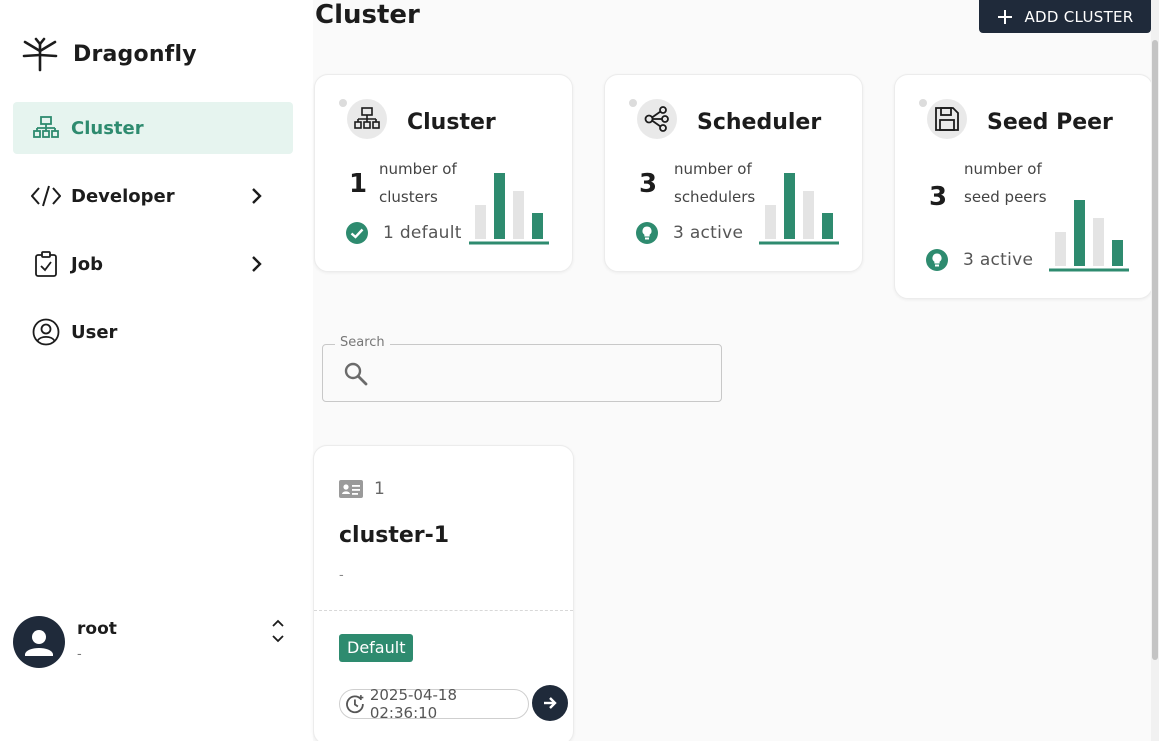 The image size is (1159, 741). I want to click on cluster-description: -, so click(341, 575).